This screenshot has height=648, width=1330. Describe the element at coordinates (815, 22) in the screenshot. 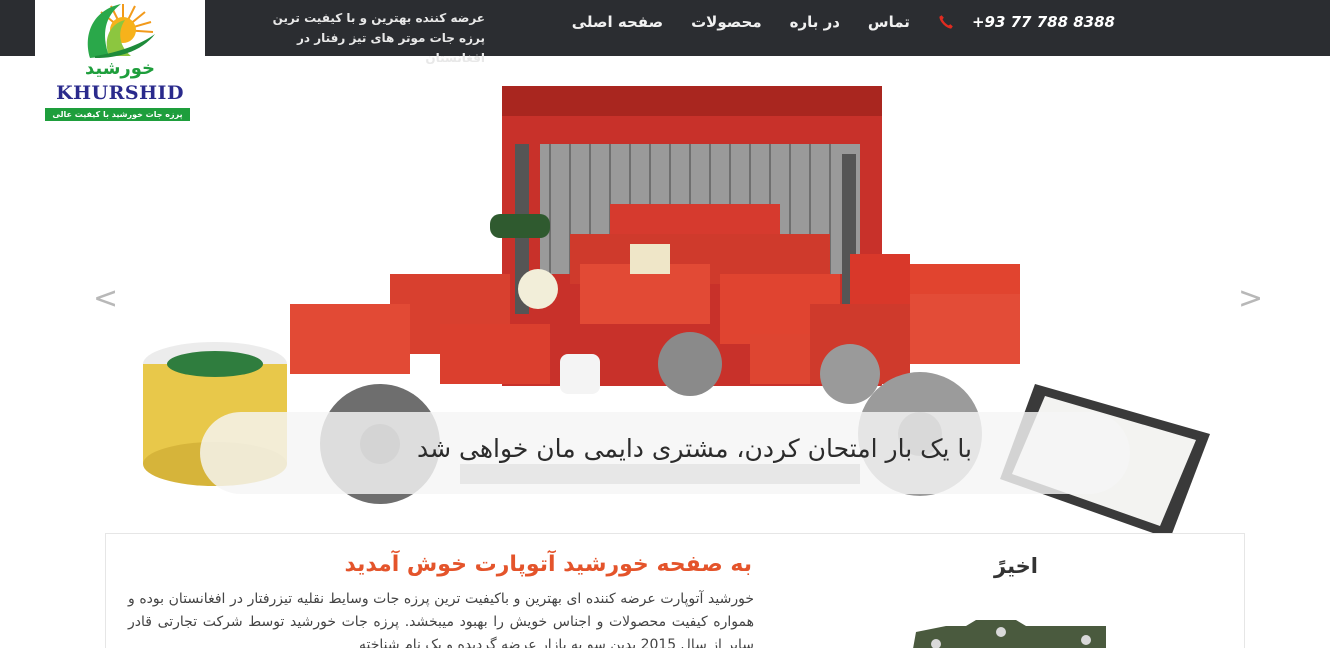

I see `nav-about: در باره` at that location.